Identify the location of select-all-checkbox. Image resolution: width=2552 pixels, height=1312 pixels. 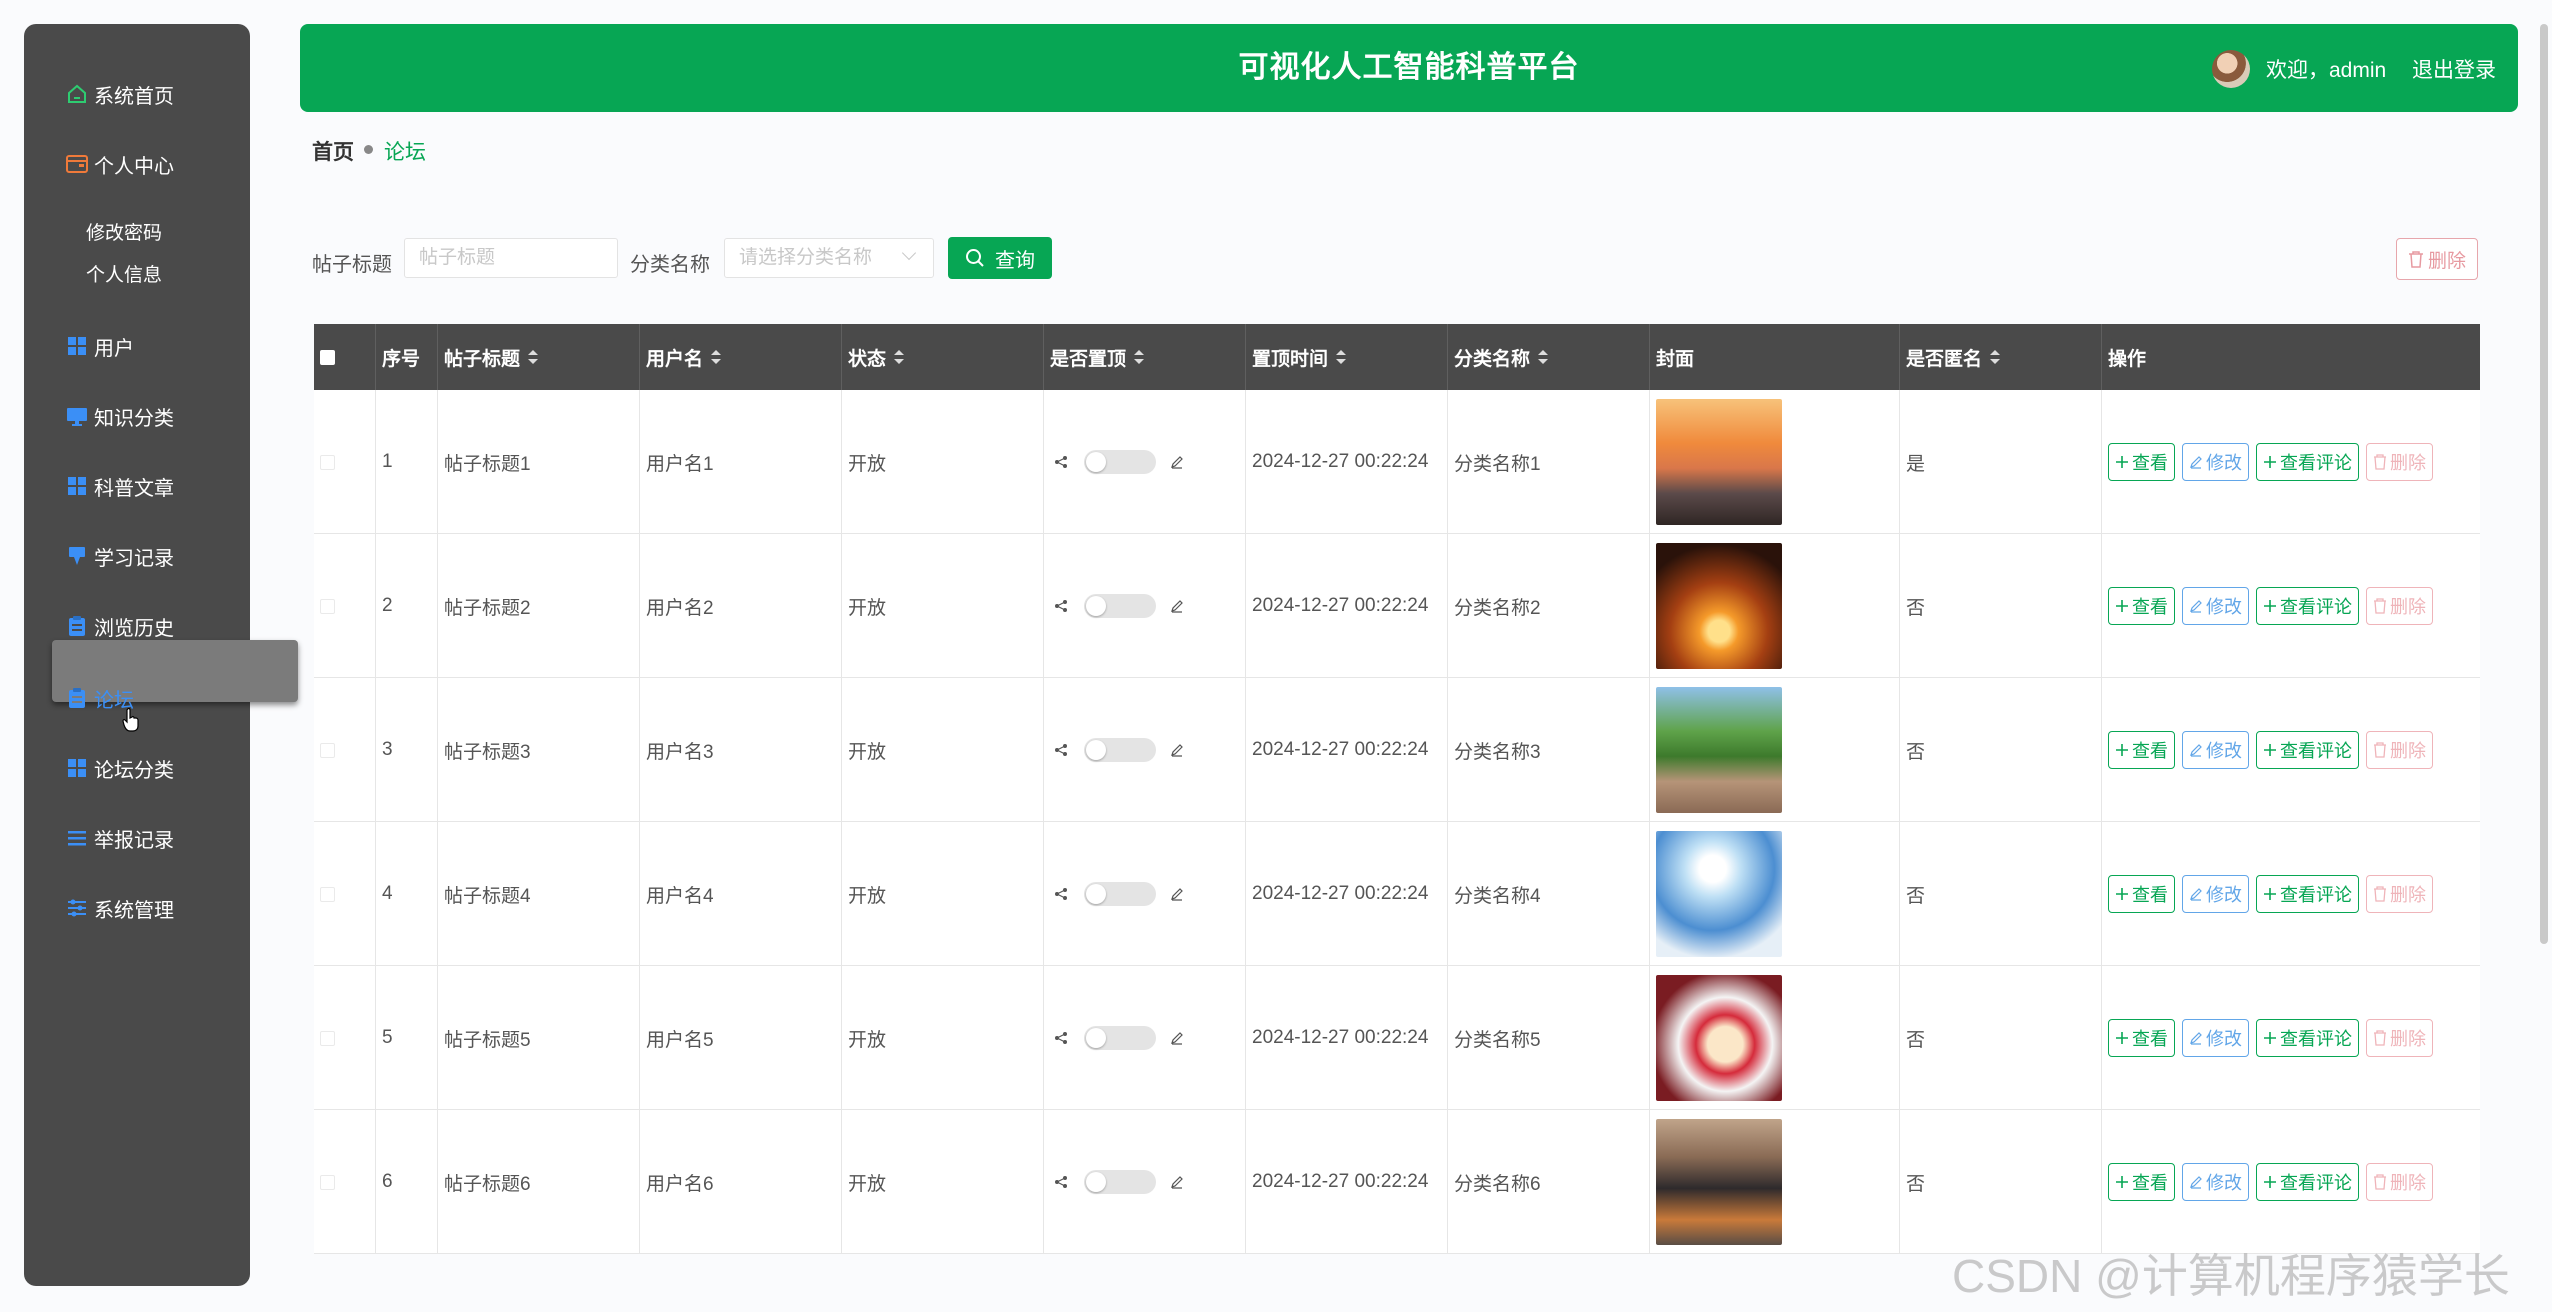
(327, 357).